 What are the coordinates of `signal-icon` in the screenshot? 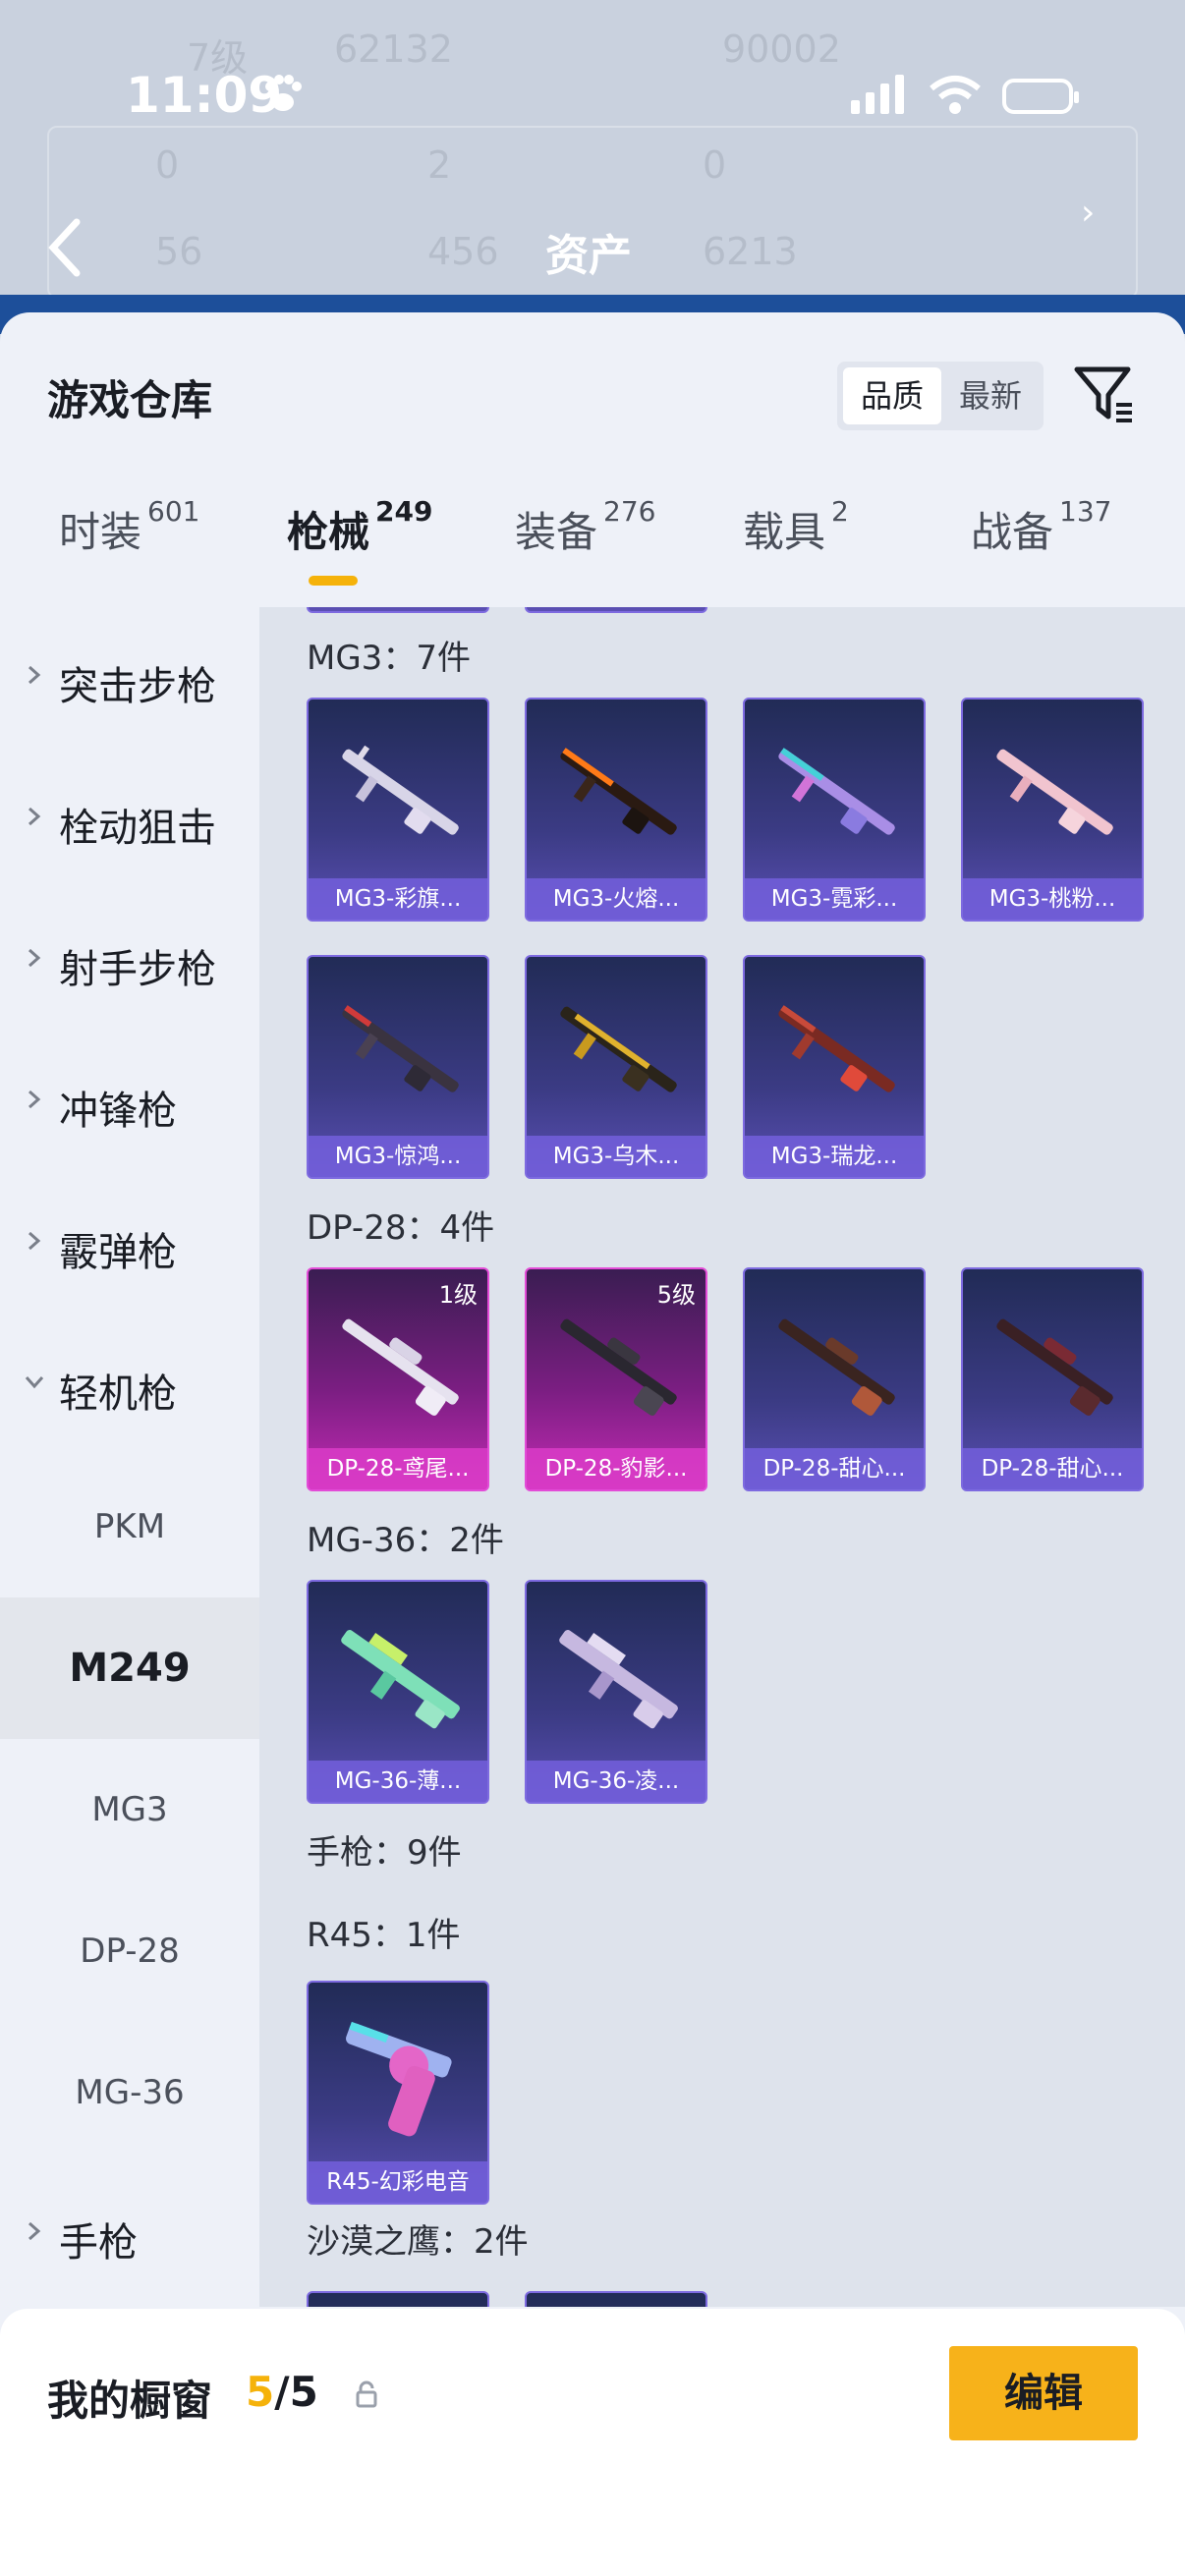 It's located at (878, 94).